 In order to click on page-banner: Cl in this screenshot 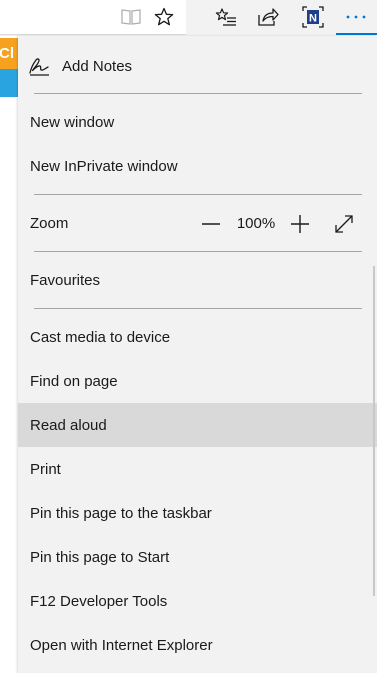, I will do `click(9, 53)`.